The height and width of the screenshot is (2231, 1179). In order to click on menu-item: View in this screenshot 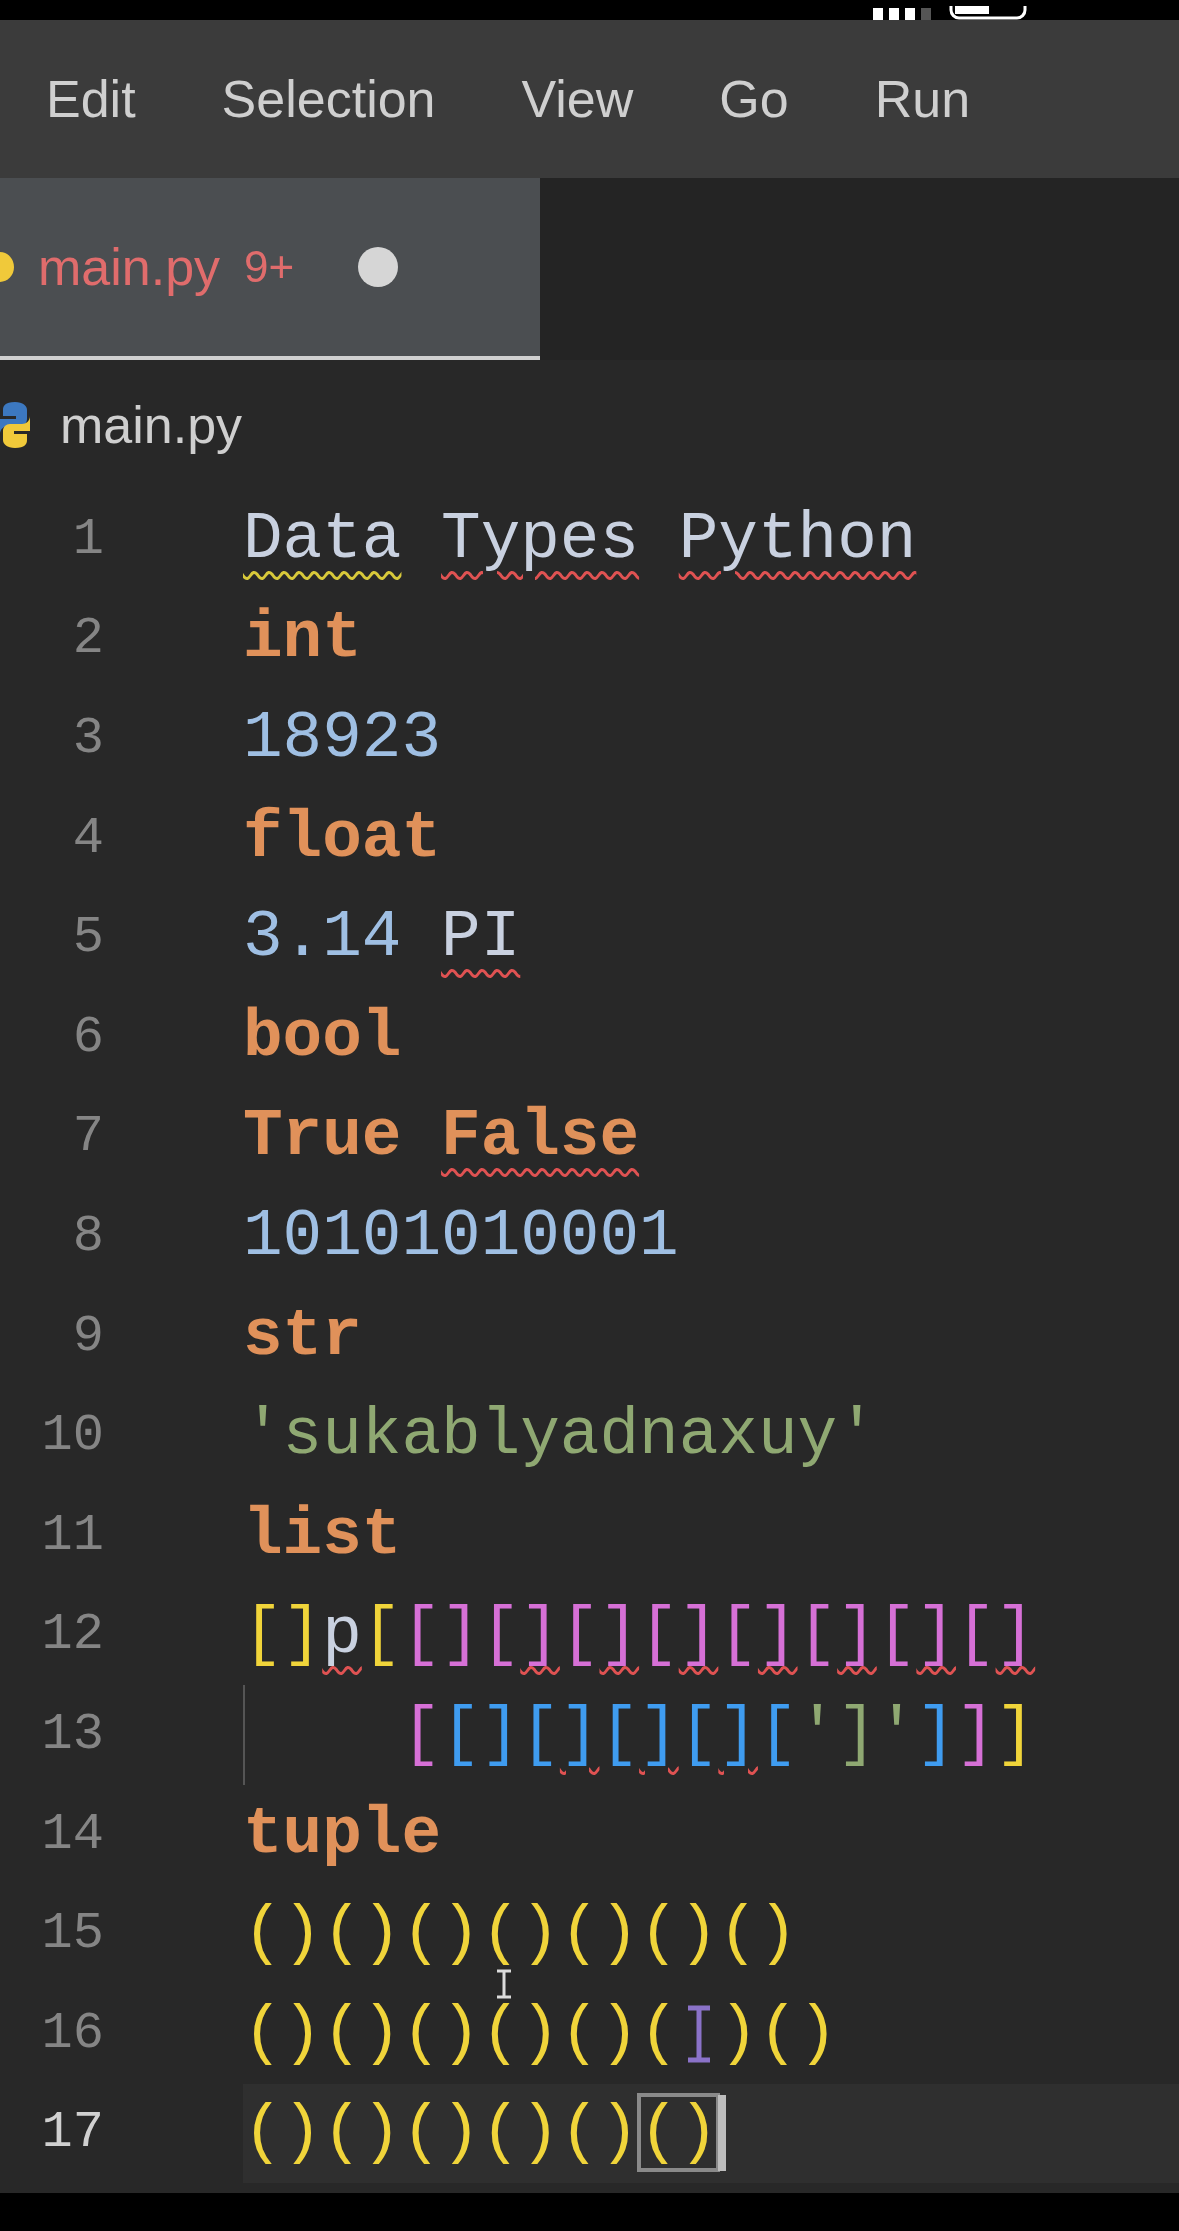, I will do `click(577, 99)`.